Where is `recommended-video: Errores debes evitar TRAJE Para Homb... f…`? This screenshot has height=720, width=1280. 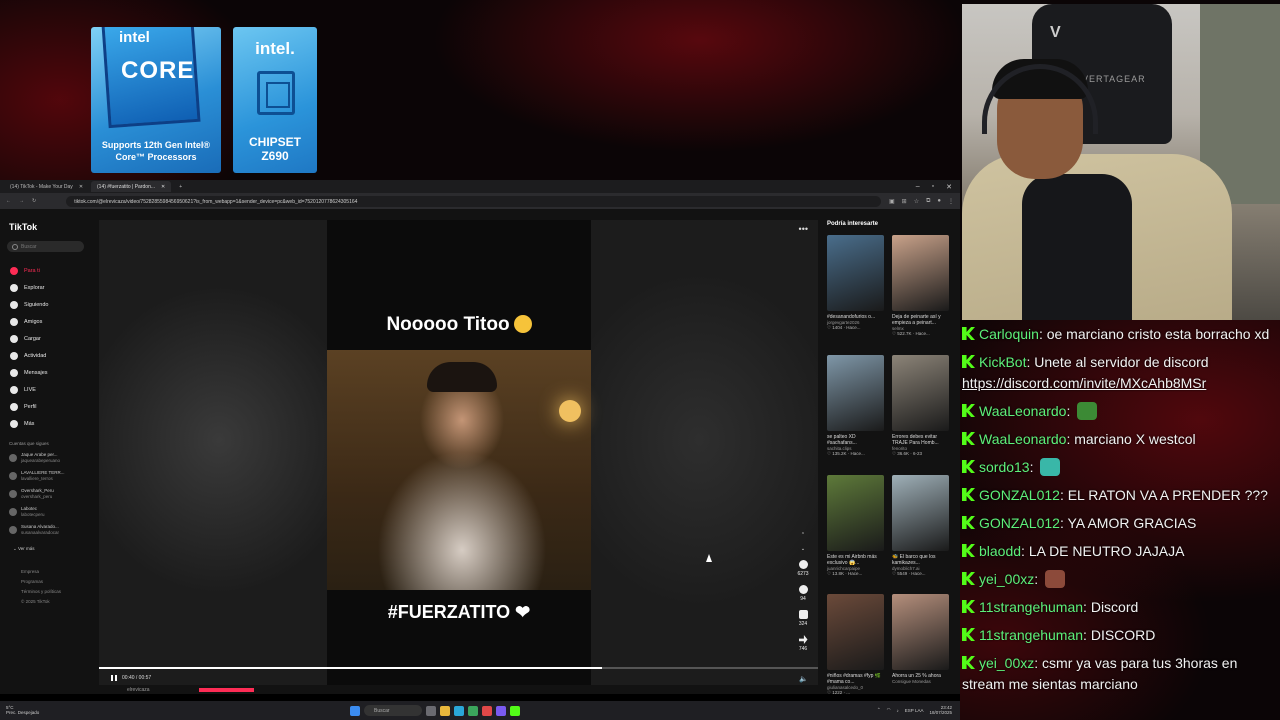
recommended-video: Errores debes evitar TRAJE Para Homb... f… is located at coordinates (920, 406).